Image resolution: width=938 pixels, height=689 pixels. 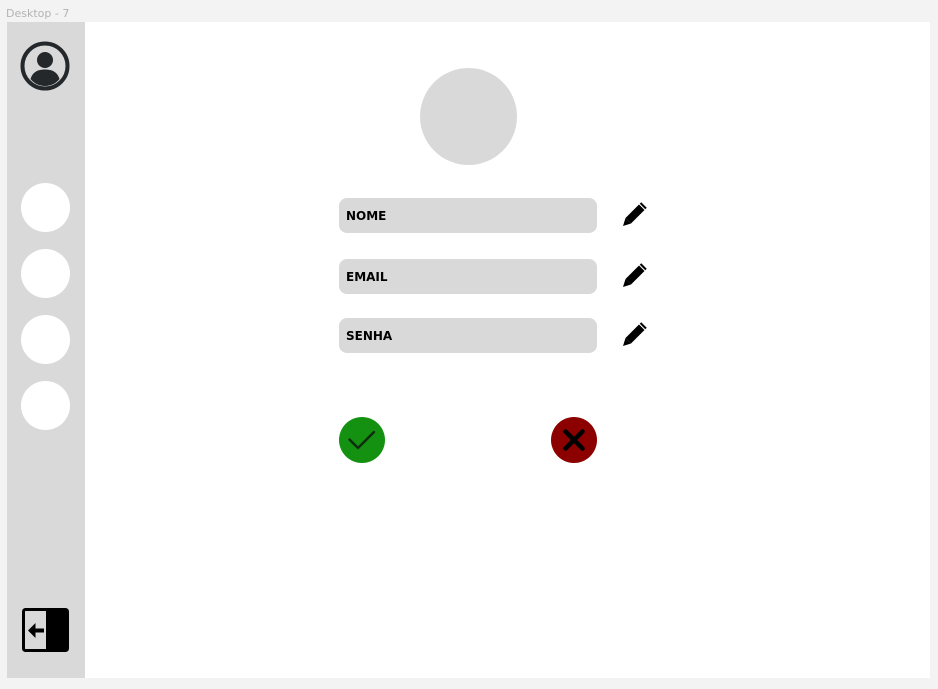 I want to click on logout-arrow-icon, so click(x=45, y=630).